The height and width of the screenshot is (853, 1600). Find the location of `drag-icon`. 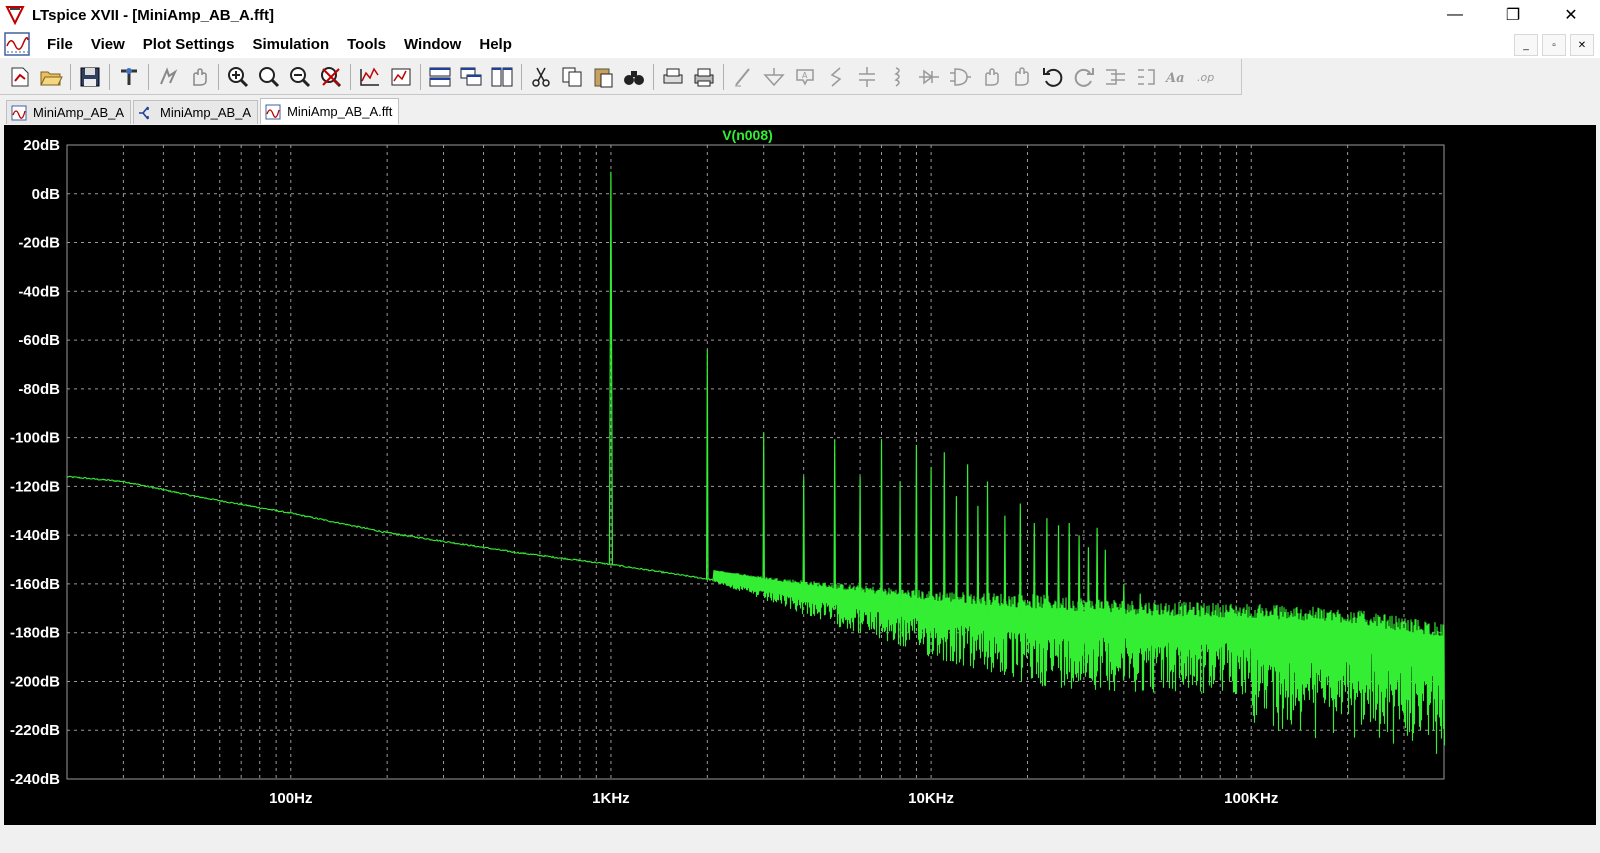

drag-icon is located at coordinates (1022, 77).